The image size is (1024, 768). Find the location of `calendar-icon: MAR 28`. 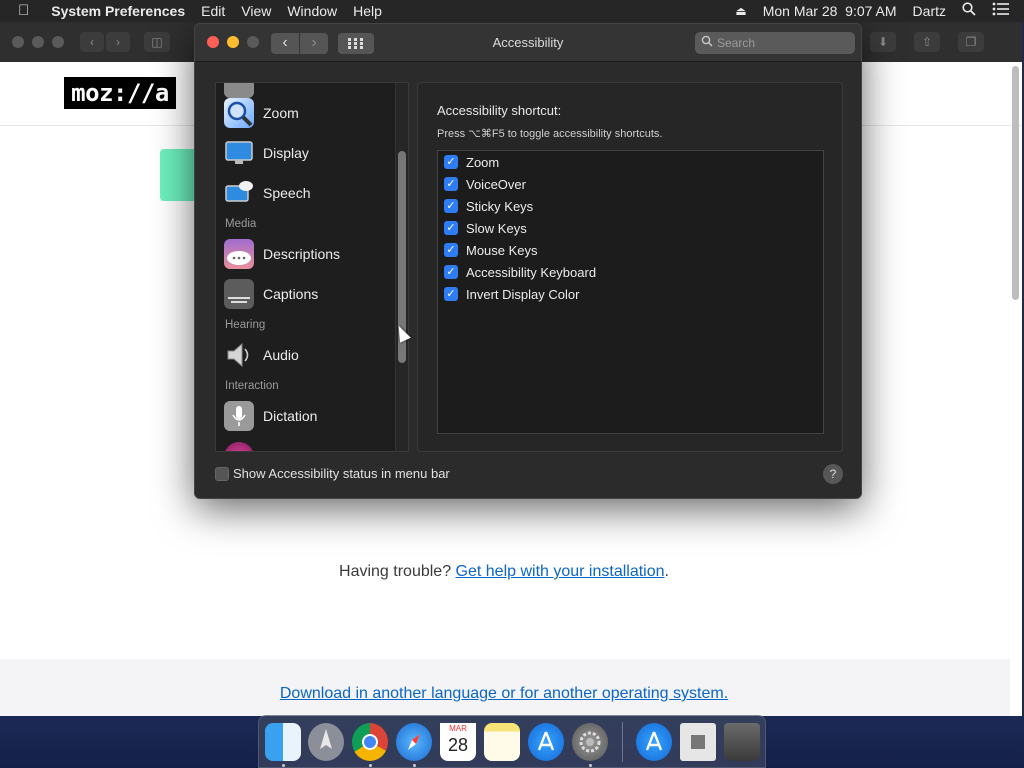

calendar-icon: MAR 28 is located at coordinates (458, 742).